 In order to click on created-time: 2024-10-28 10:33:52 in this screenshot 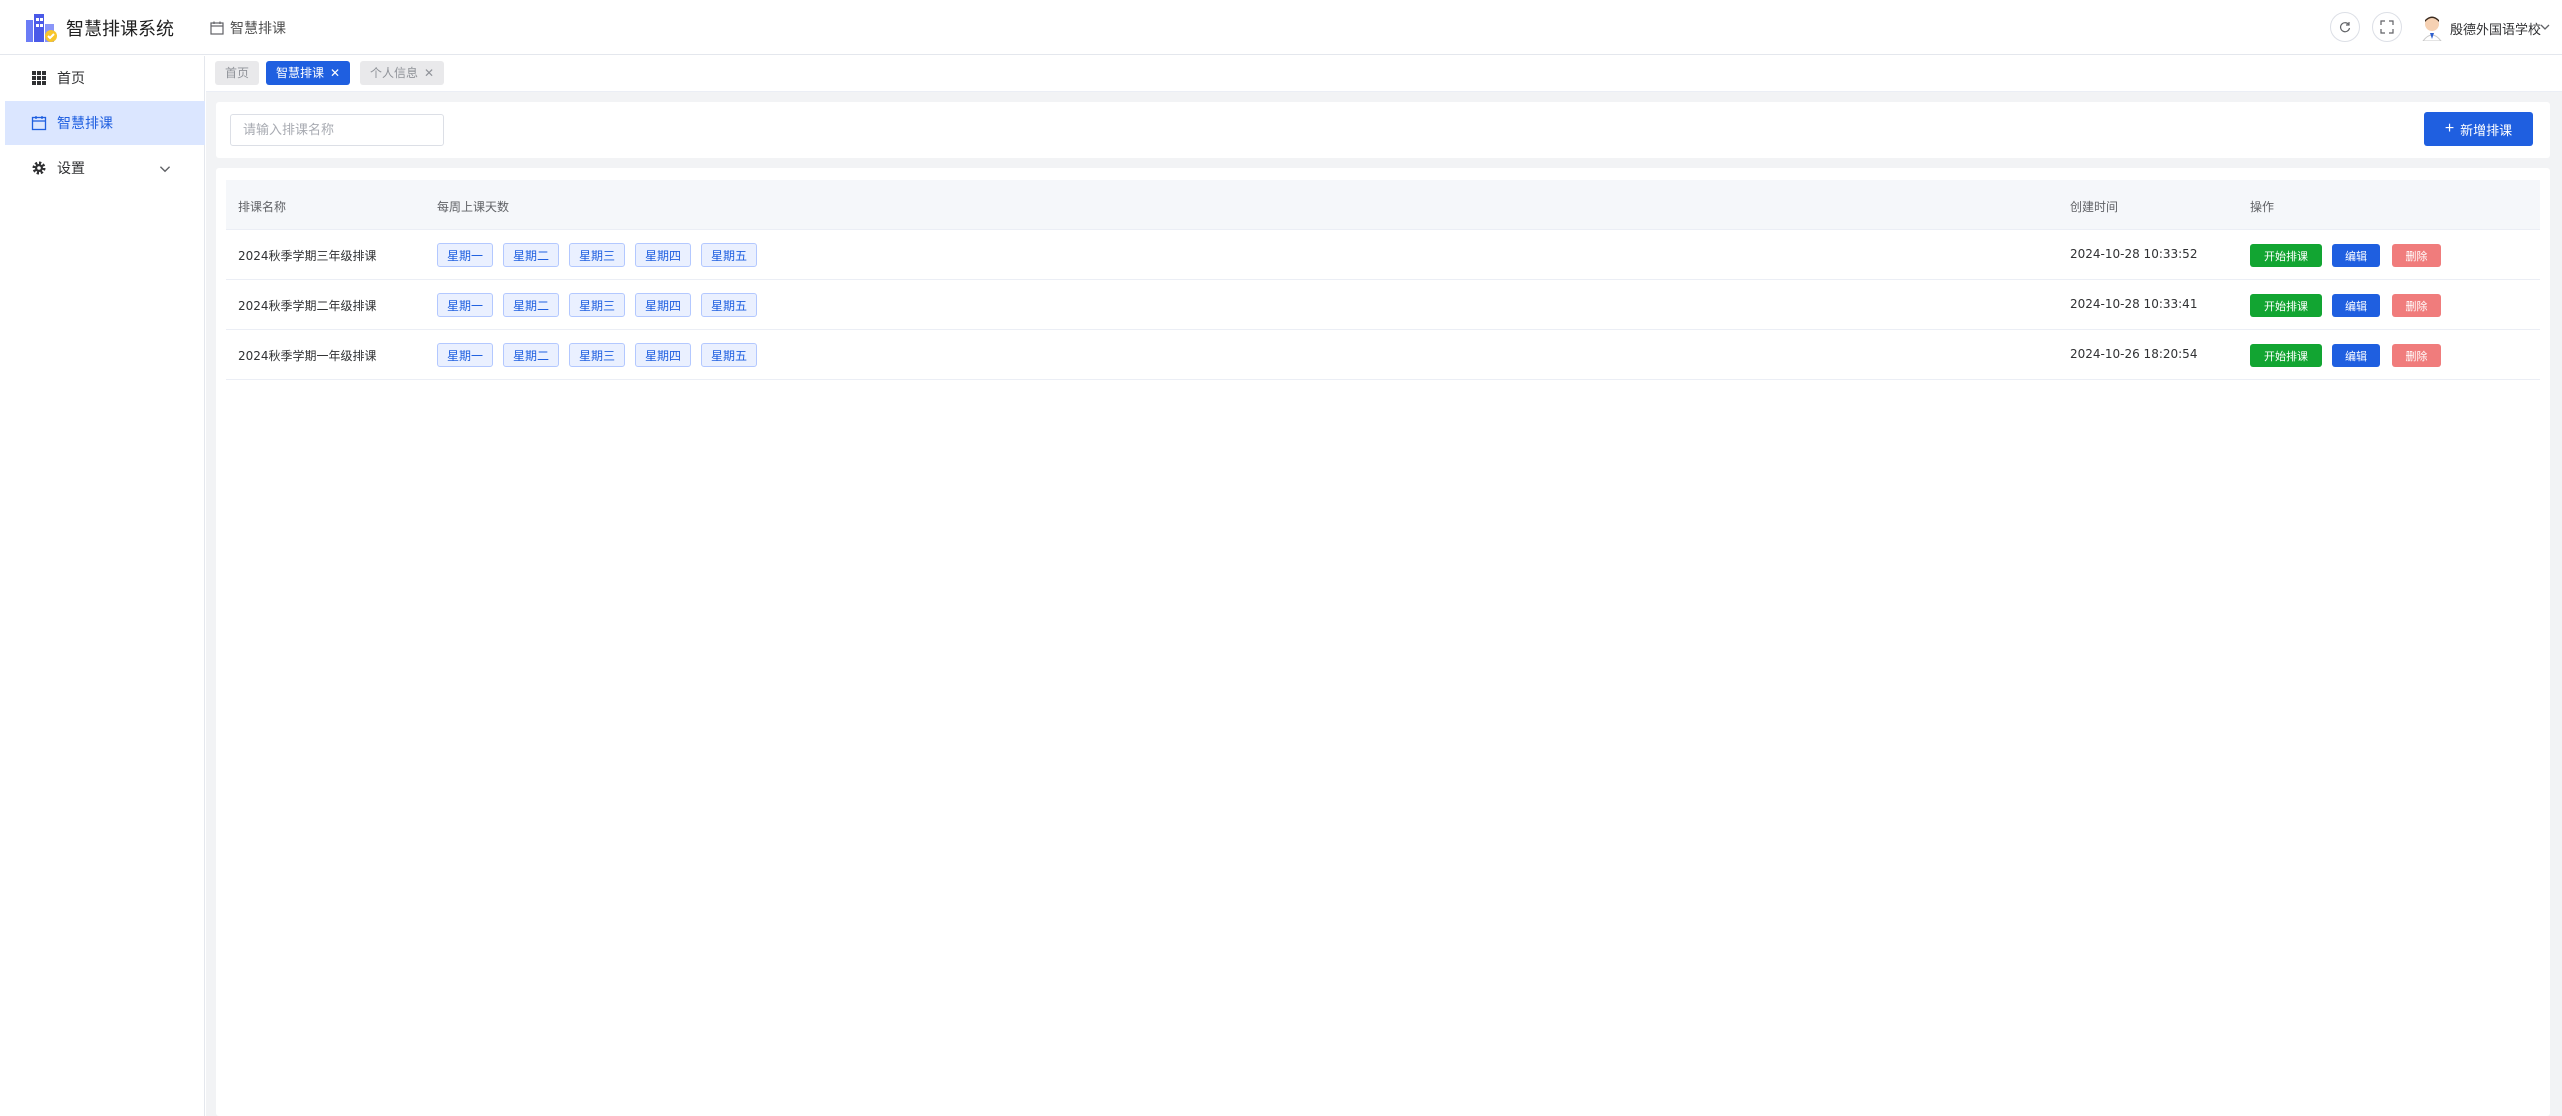, I will do `click(2134, 254)`.